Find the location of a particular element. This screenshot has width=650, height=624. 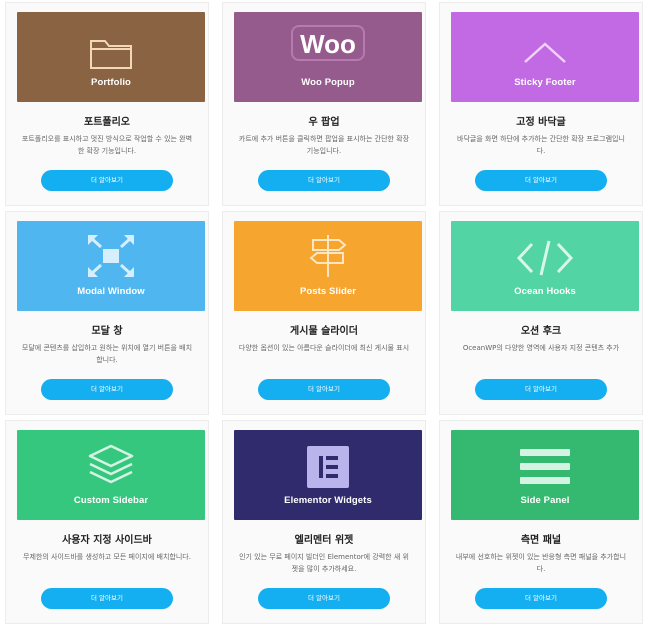

card-description: 내부에 선호하는 위젯이 있는 반응형 측면 패널을 추가합니다. is located at coordinates (541, 563).